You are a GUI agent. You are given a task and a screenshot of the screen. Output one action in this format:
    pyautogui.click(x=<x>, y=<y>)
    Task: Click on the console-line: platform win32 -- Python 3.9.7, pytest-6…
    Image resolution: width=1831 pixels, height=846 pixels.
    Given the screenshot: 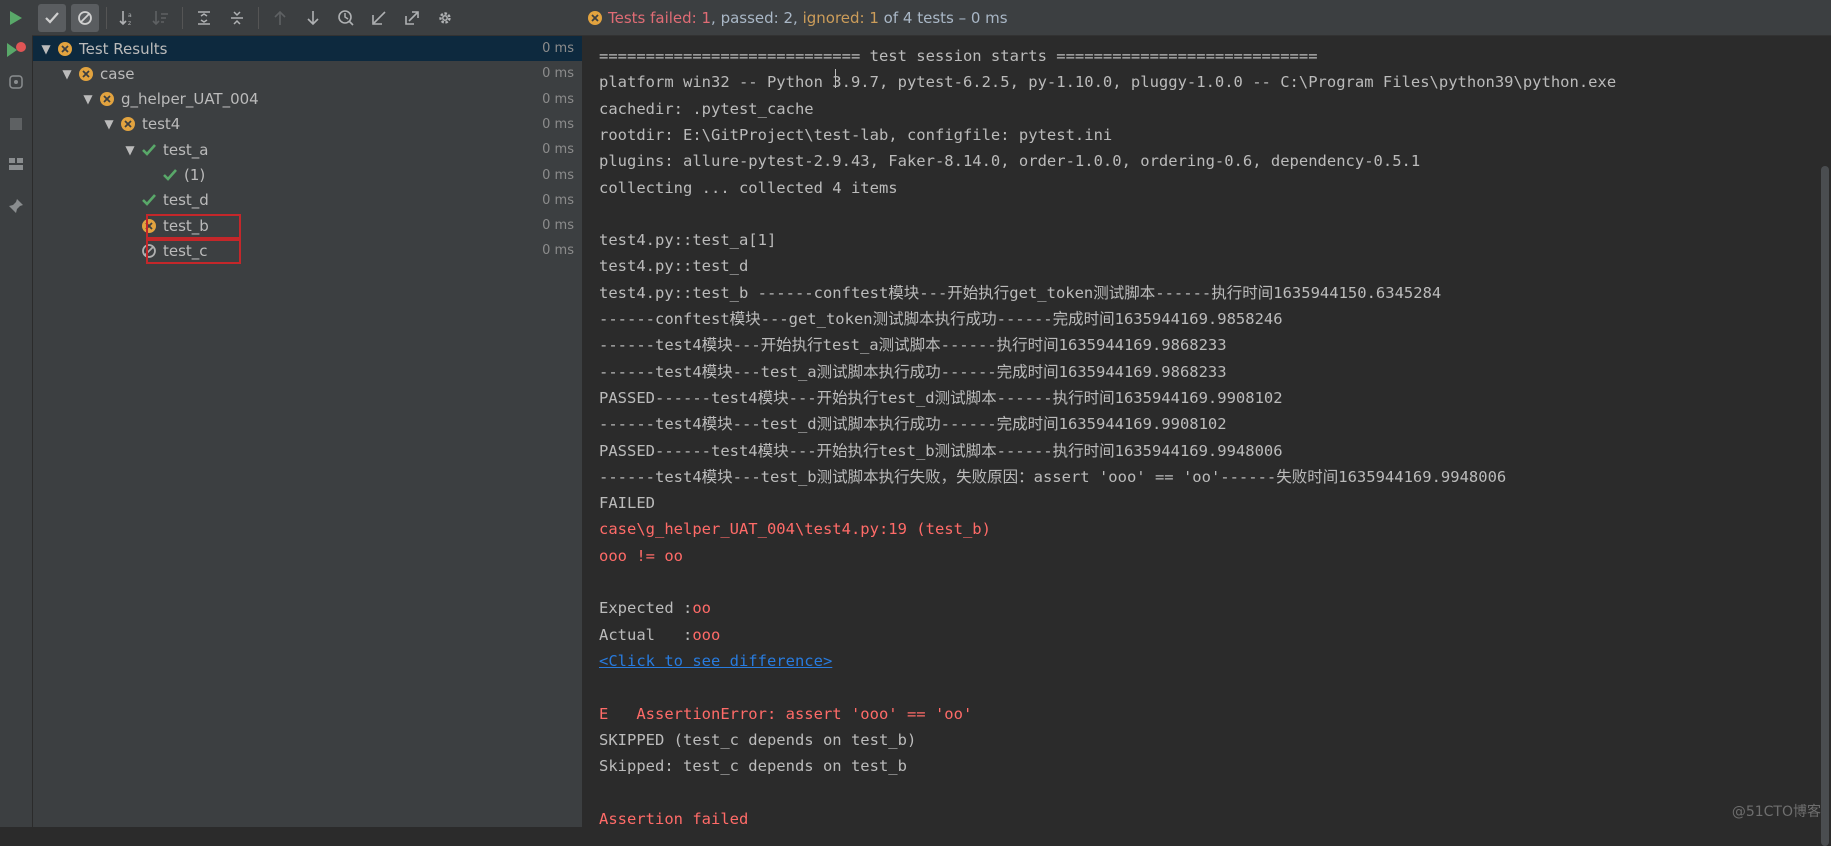 What is the action you would take?
    pyautogui.click(x=1108, y=82)
    